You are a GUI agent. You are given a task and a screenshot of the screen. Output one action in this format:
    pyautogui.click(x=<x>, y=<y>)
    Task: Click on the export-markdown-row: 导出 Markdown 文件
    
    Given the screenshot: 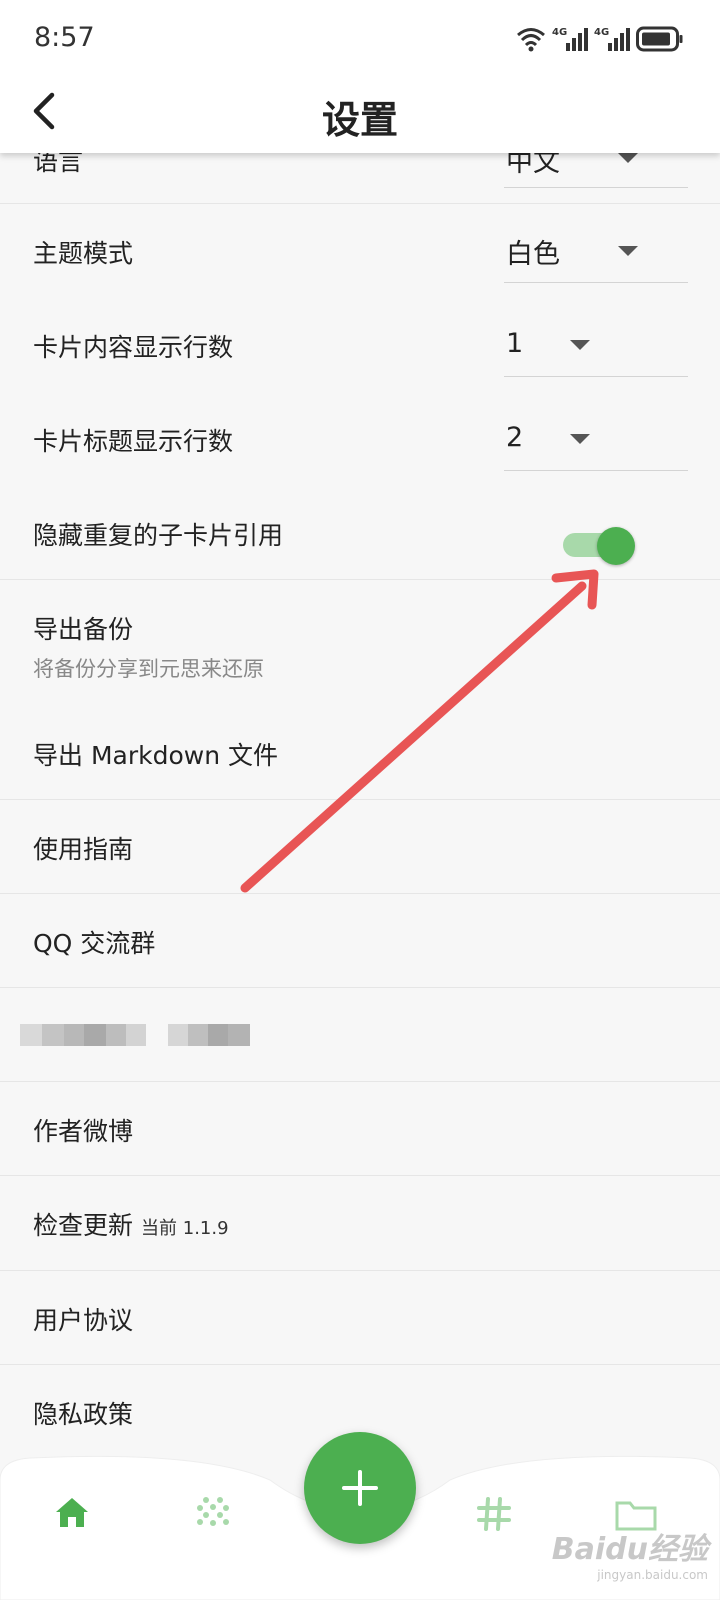 What is the action you would take?
    pyautogui.click(x=360, y=752)
    